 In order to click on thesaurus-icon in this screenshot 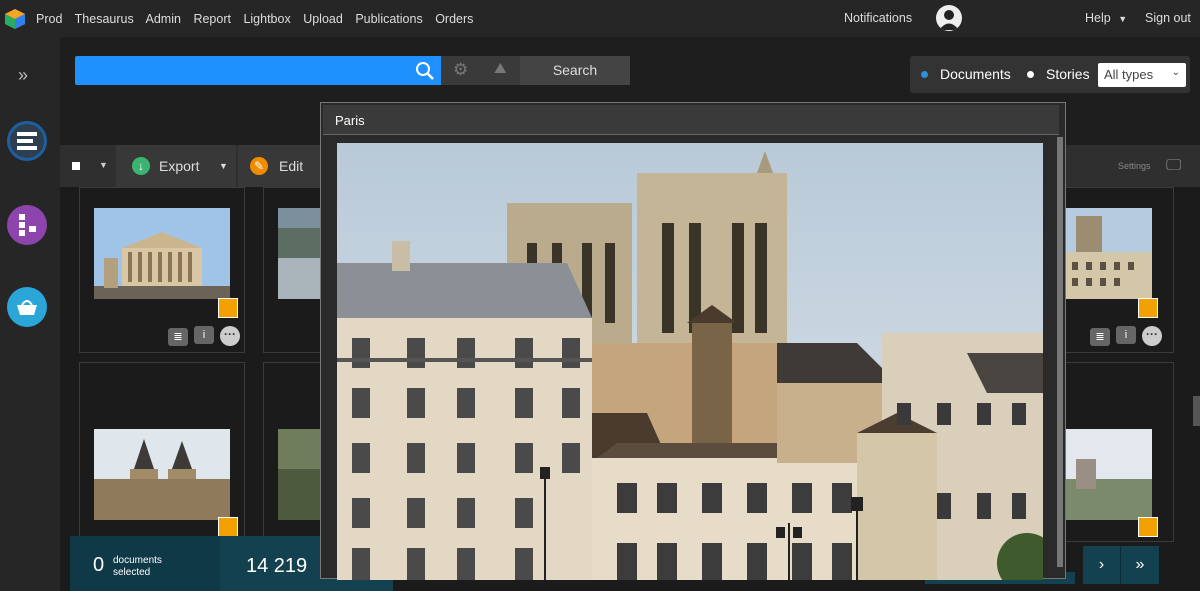, I will do `click(27, 225)`.